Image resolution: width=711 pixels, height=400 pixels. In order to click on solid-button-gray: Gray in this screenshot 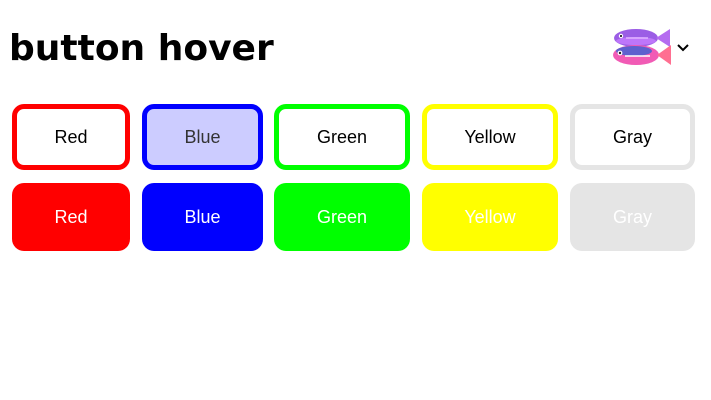, I will do `click(632, 217)`.